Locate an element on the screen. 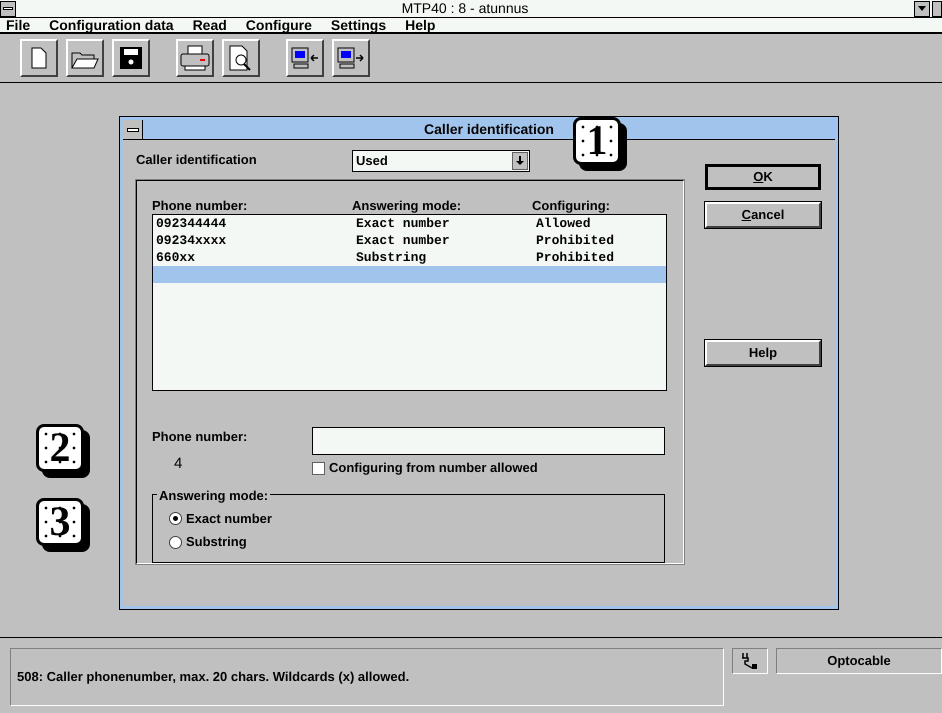 This screenshot has width=942, height=713. checkbox is located at coordinates (318, 468).